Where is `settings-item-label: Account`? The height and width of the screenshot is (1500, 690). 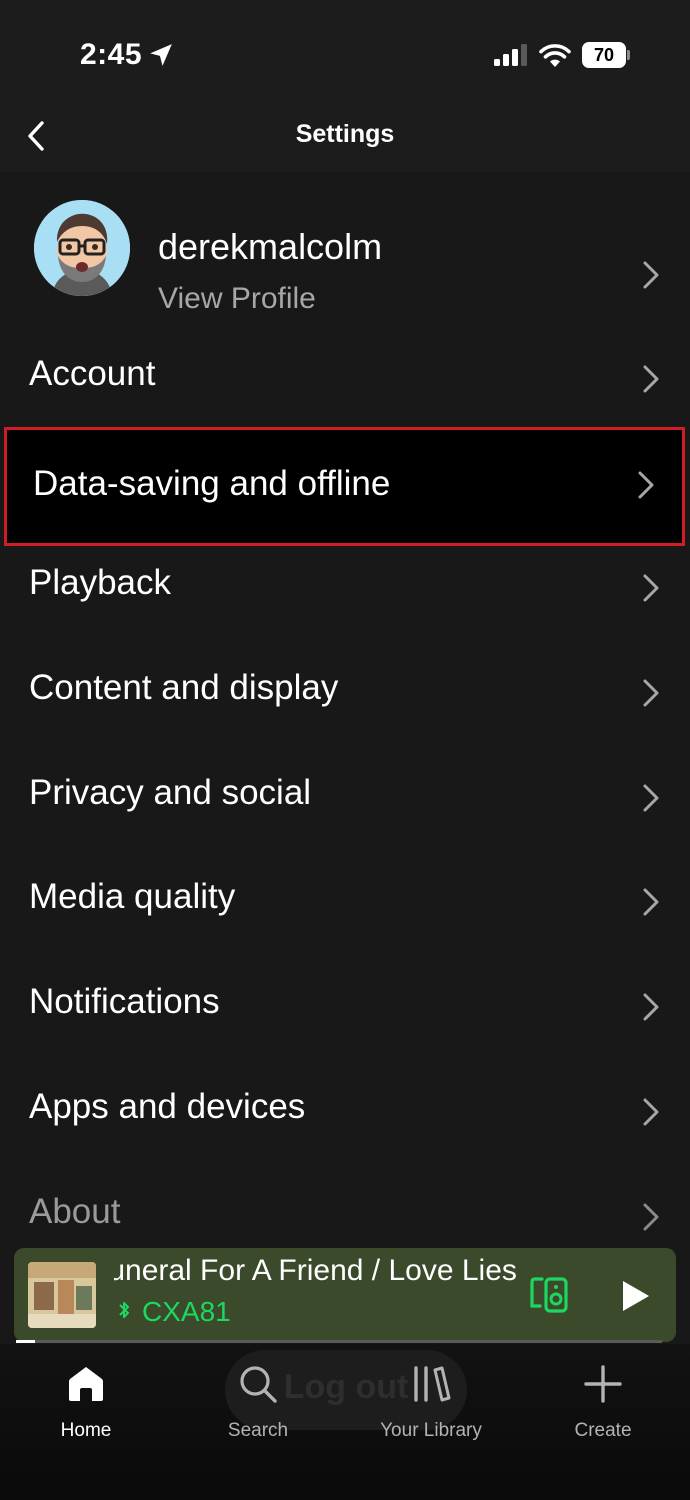
settings-item-label: Account is located at coordinates (92, 373).